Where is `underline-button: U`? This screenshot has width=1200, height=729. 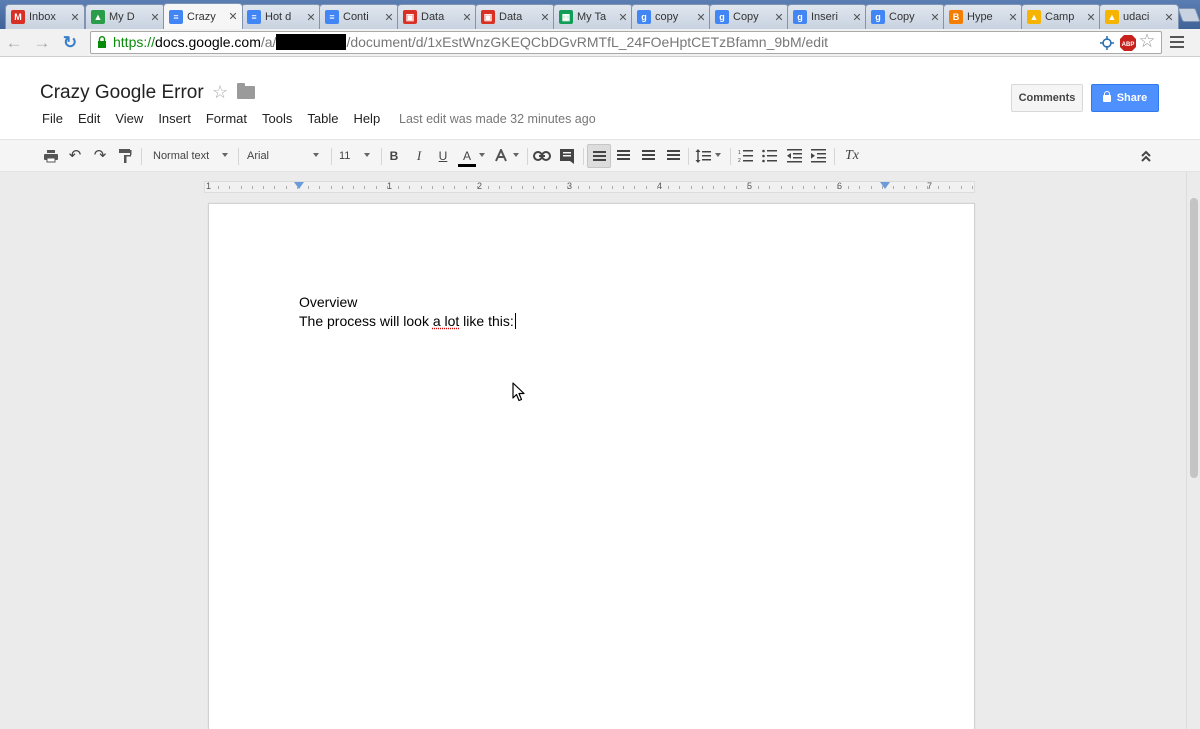
underline-button: U is located at coordinates (443, 156).